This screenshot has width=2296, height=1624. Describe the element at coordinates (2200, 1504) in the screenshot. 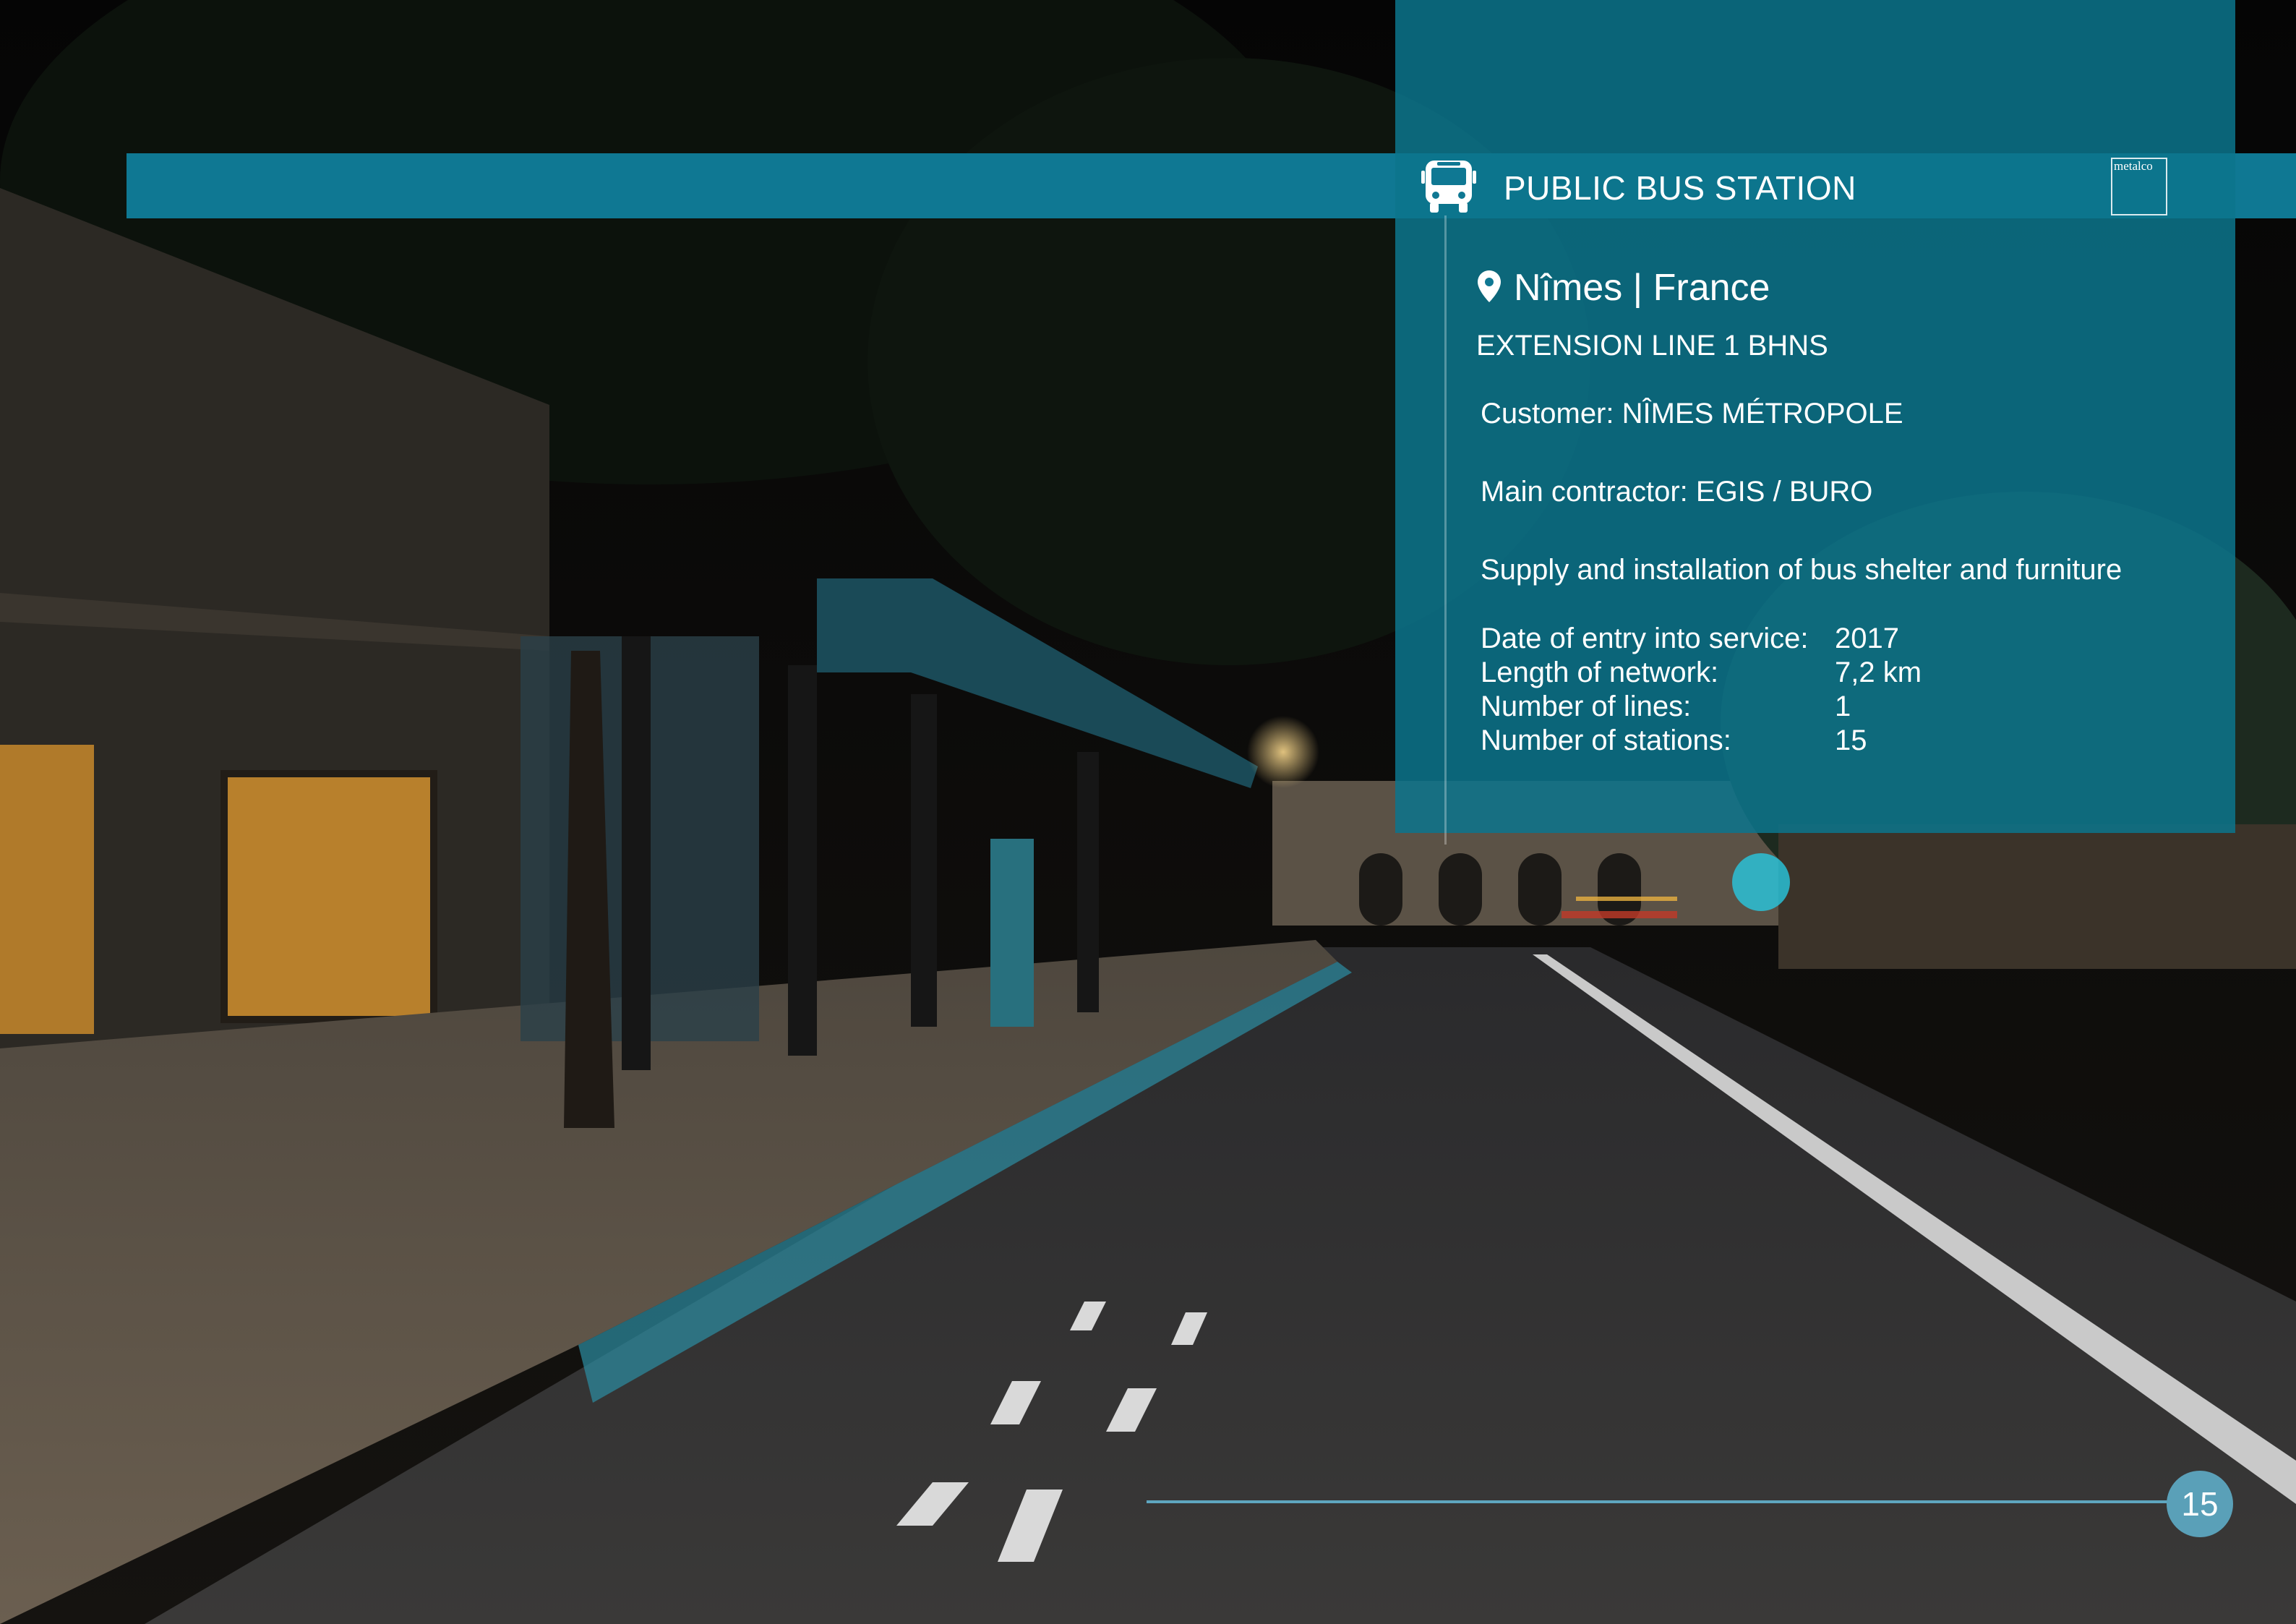

I see `page-number: 15` at that location.